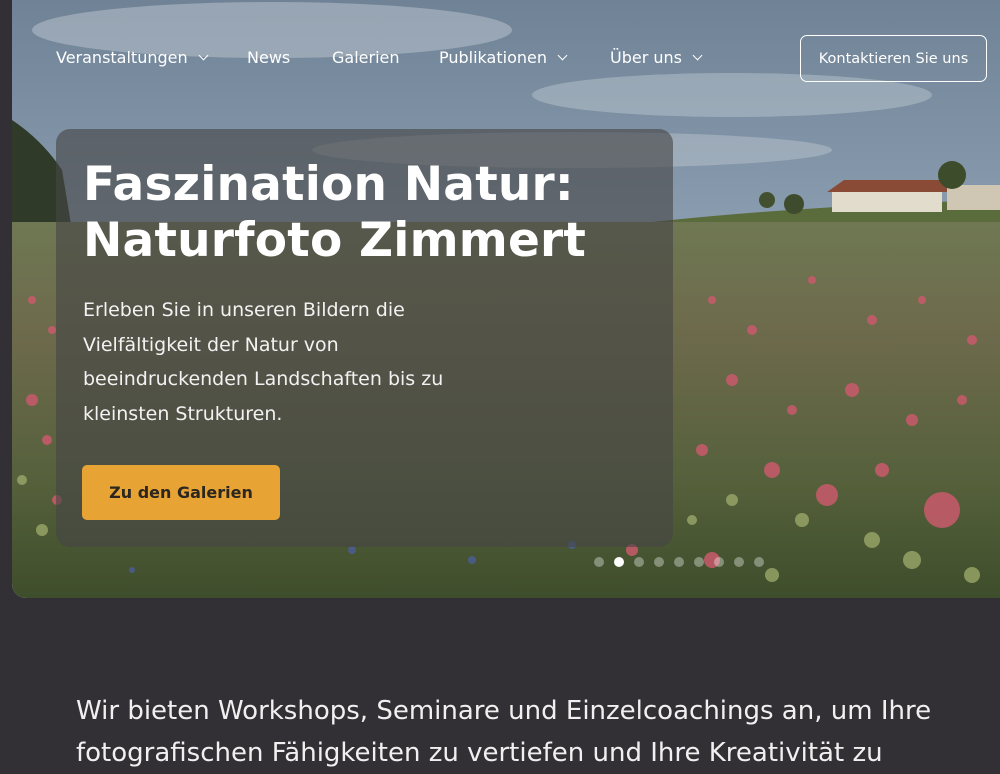 This screenshot has width=1000, height=774. I want to click on nav-item-label: Über uns, so click(646, 57).